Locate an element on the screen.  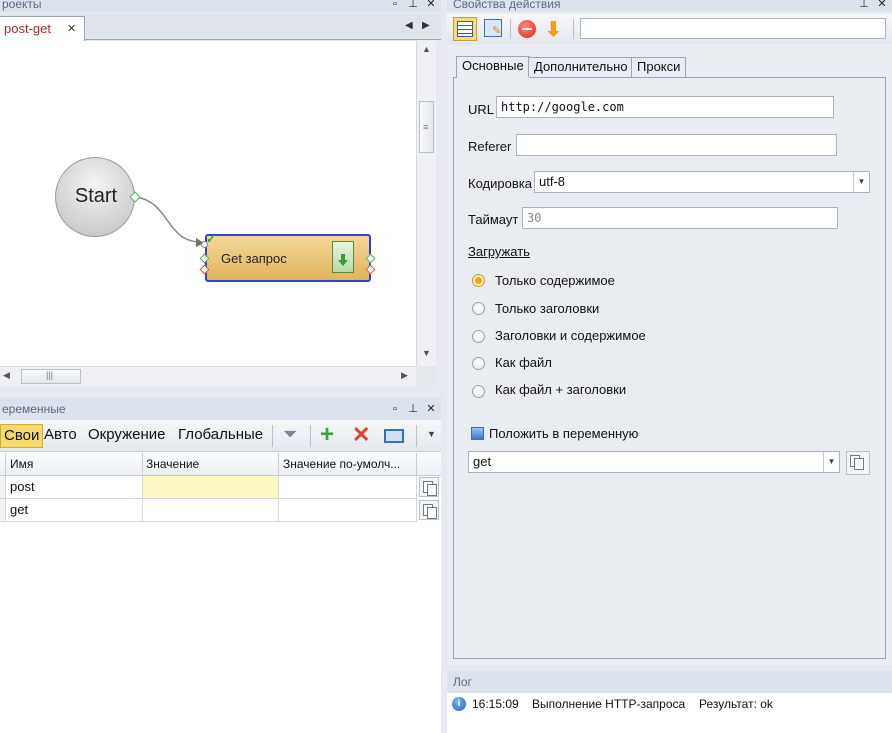
properties-panel-title: Свойства действия is located at coordinates (507, 5).